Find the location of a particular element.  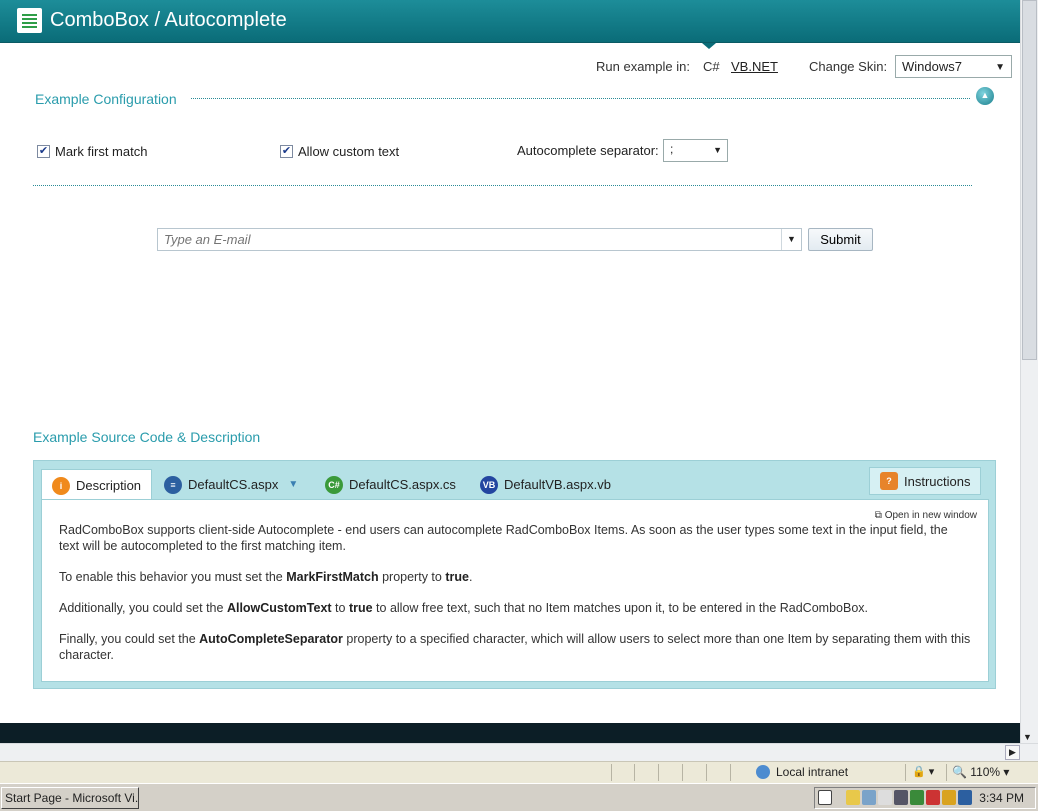

lang-vb-link: VB.NET is located at coordinates (754, 66).